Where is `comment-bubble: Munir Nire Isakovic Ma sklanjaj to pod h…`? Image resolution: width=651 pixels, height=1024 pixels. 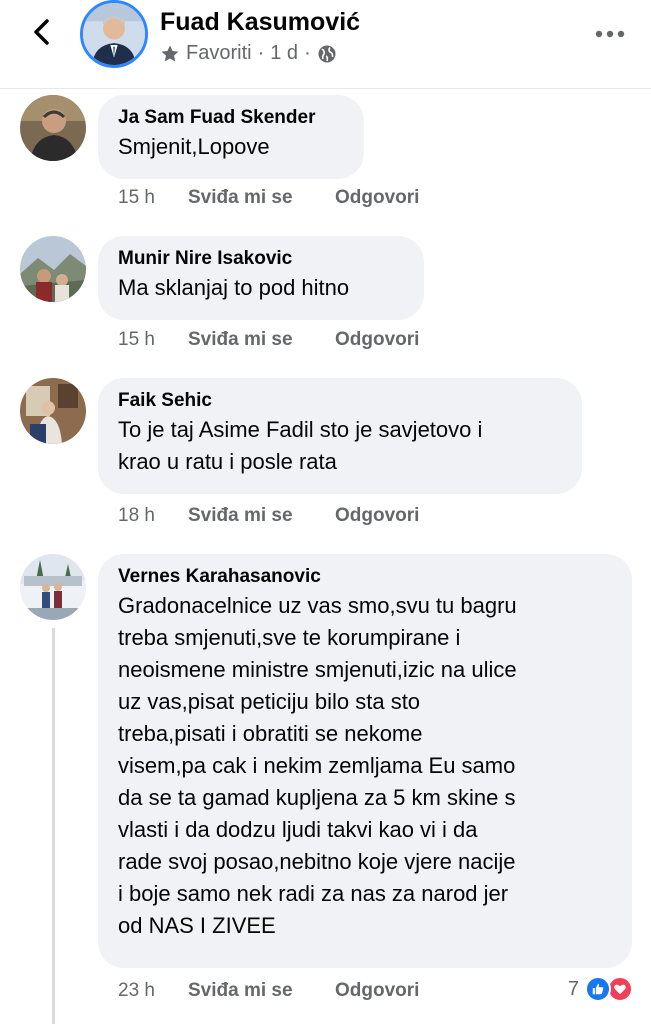 comment-bubble: Munir Nire Isakovic Ma sklanjaj to pod h… is located at coordinates (261, 278).